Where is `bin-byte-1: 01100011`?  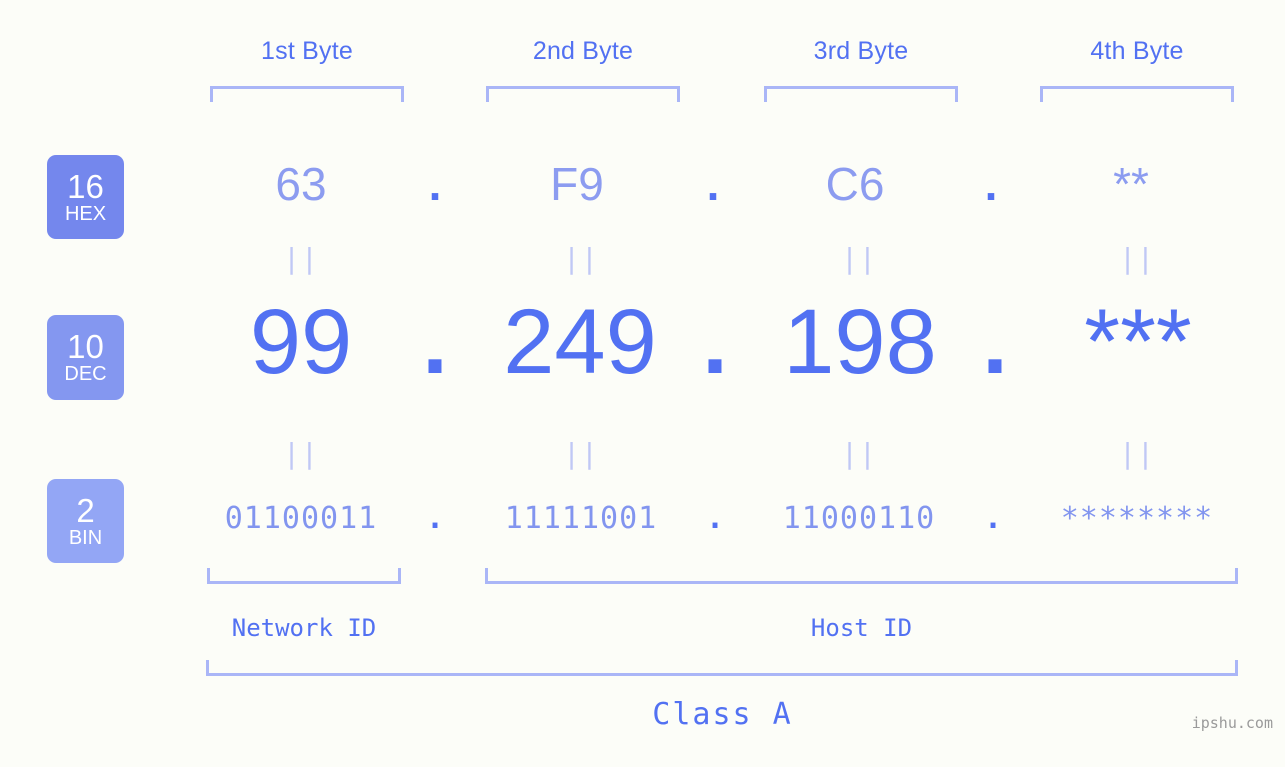
bin-byte-1: 01100011 is located at coordinates (301, 518).